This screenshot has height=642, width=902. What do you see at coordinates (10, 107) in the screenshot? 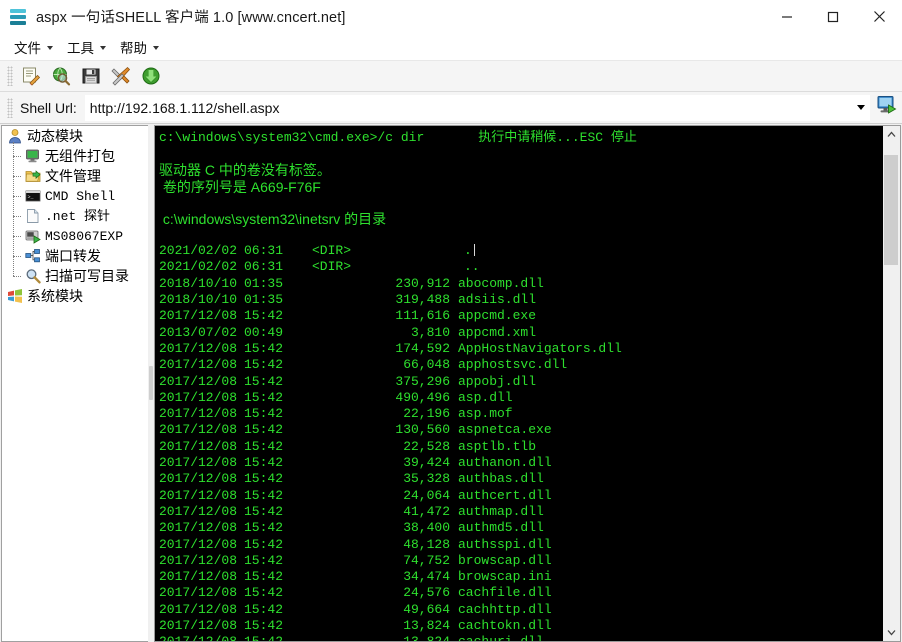
I see `urlbar-grip` at bounding box center [10, 107].